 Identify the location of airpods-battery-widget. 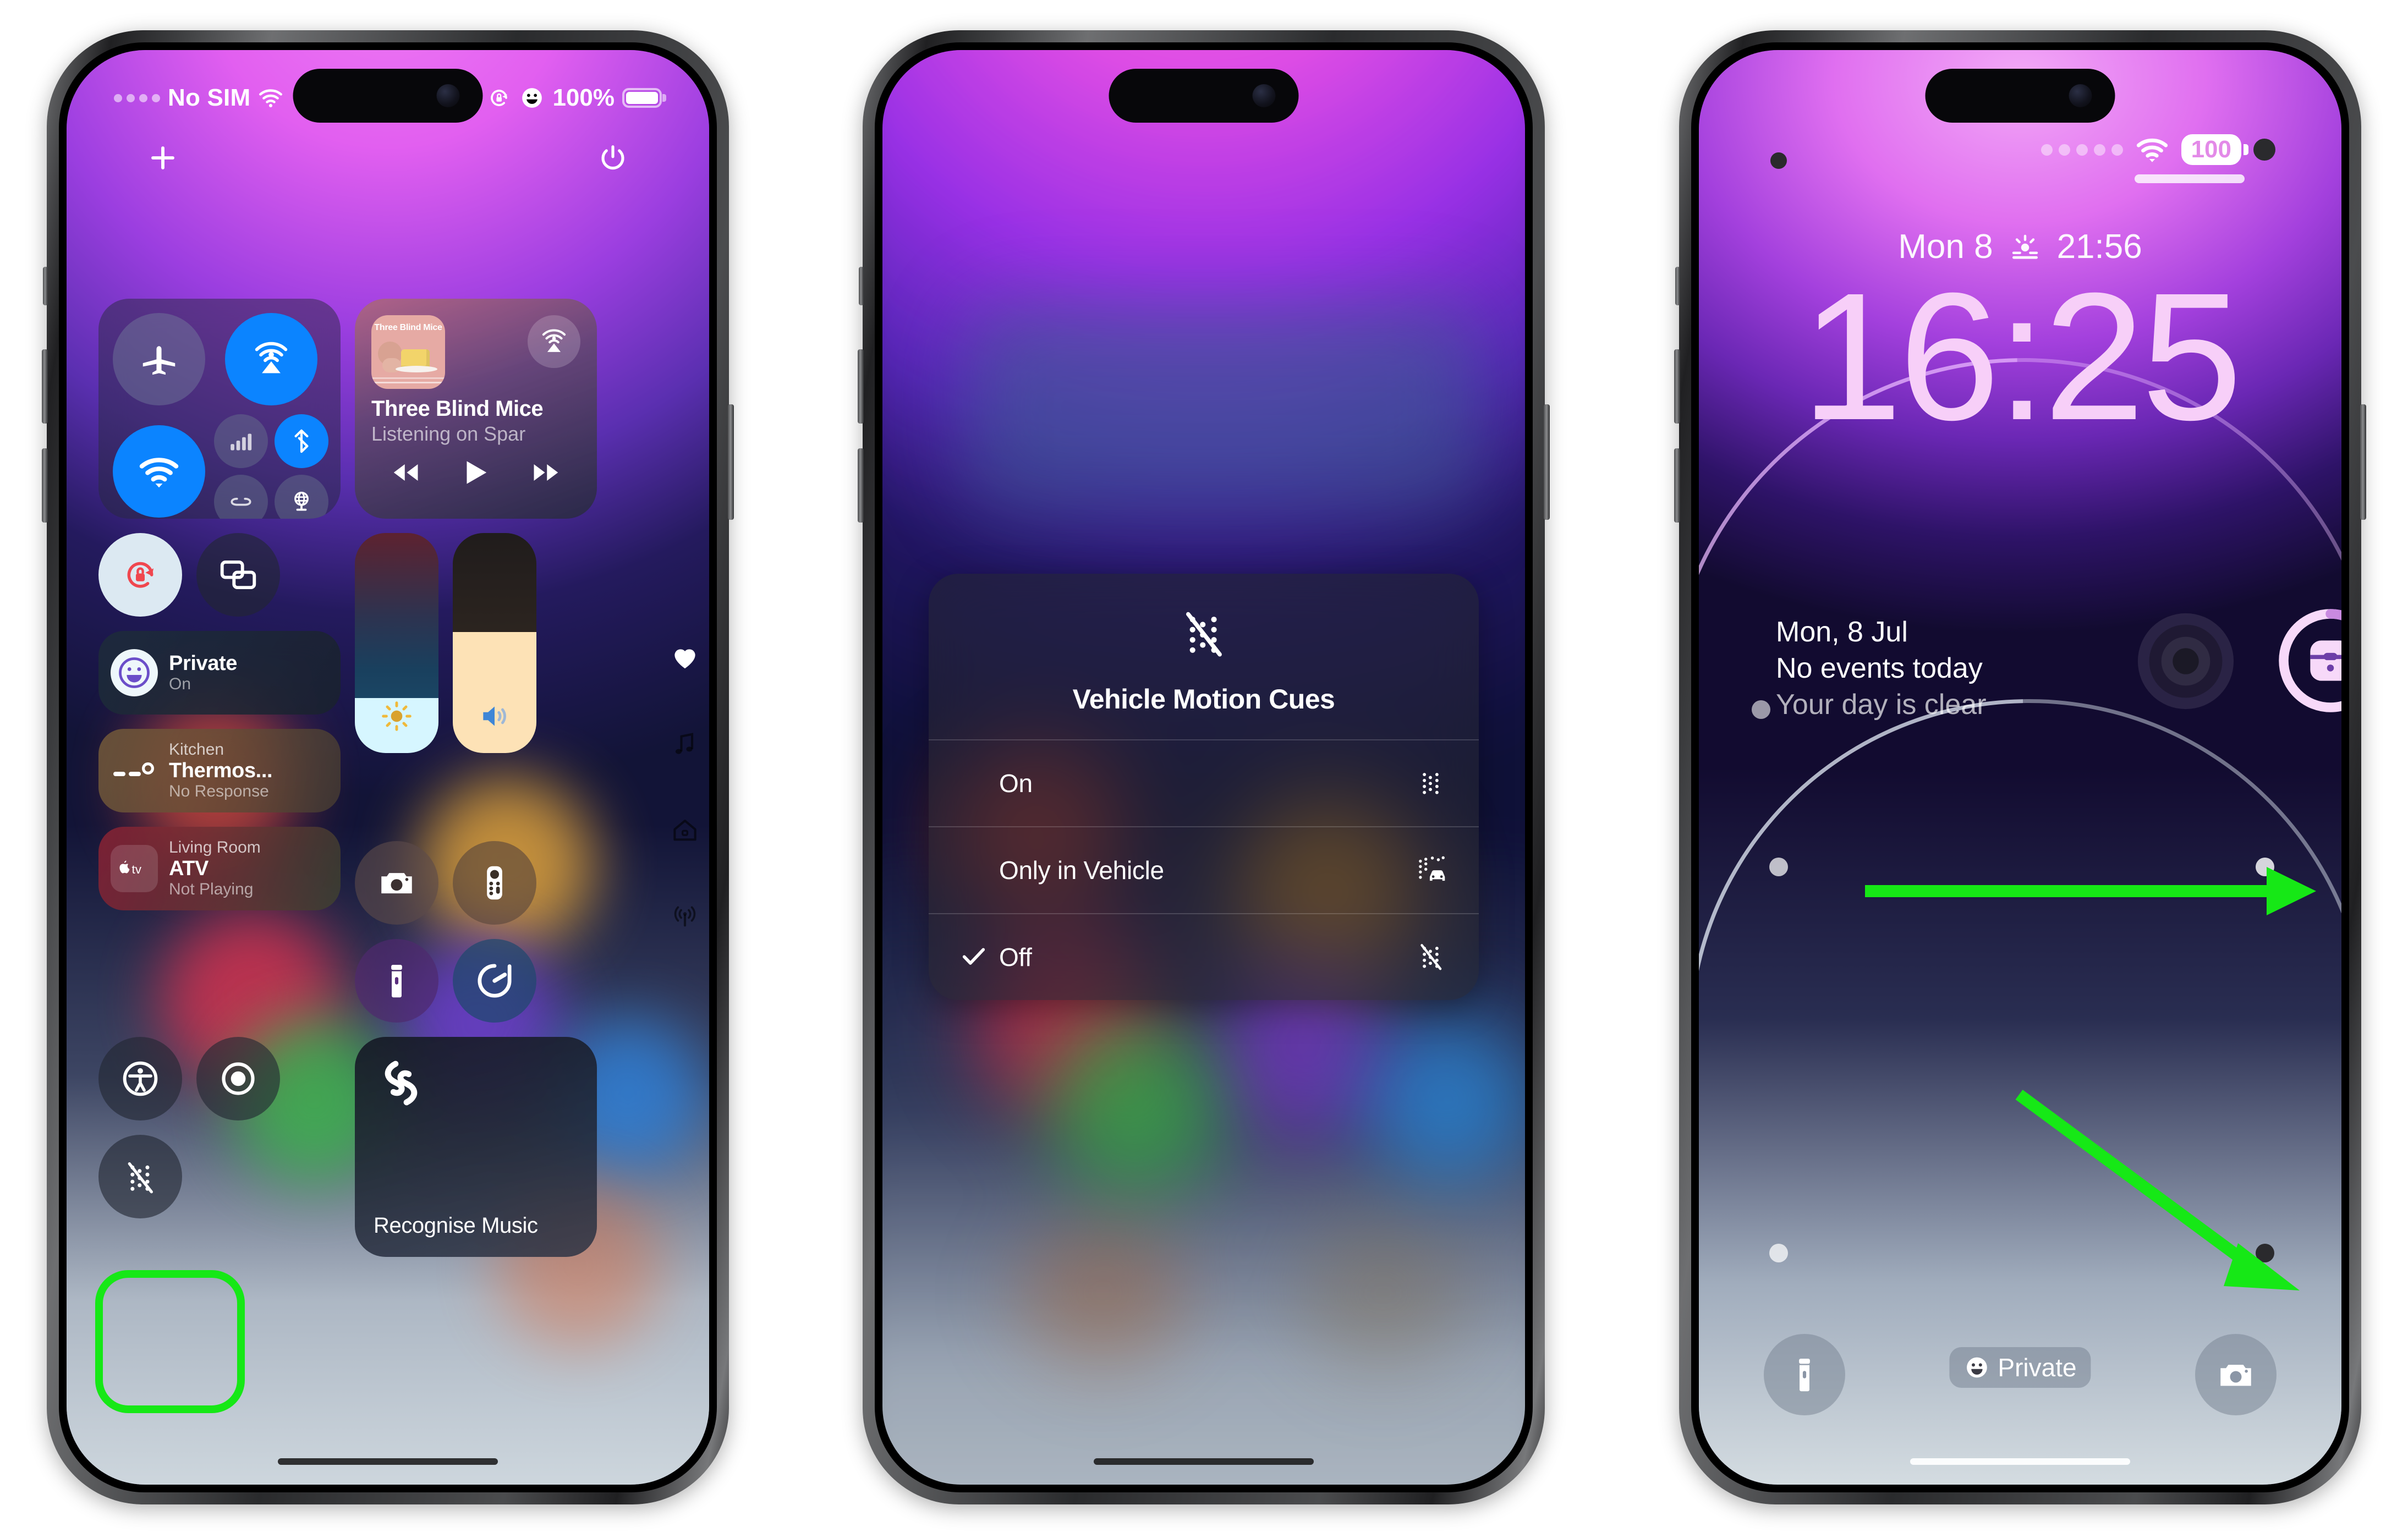
(2308, 661).